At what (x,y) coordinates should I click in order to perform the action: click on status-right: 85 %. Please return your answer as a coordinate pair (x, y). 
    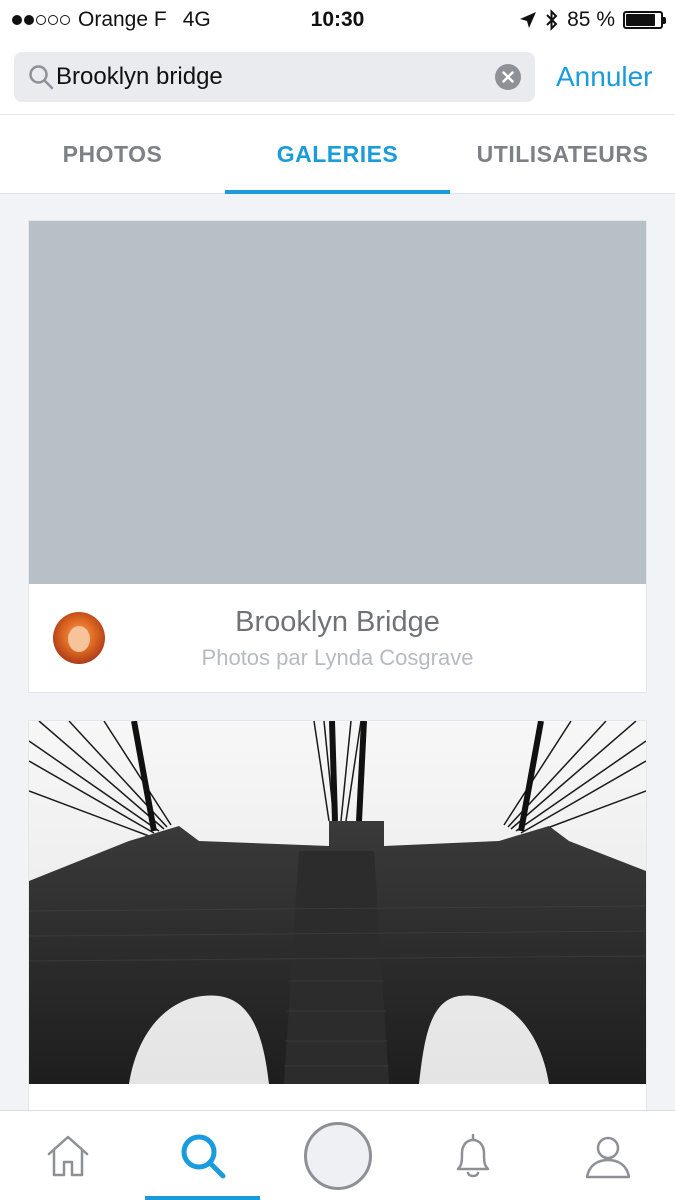
    Looking at the image, I should click on (592, 20).